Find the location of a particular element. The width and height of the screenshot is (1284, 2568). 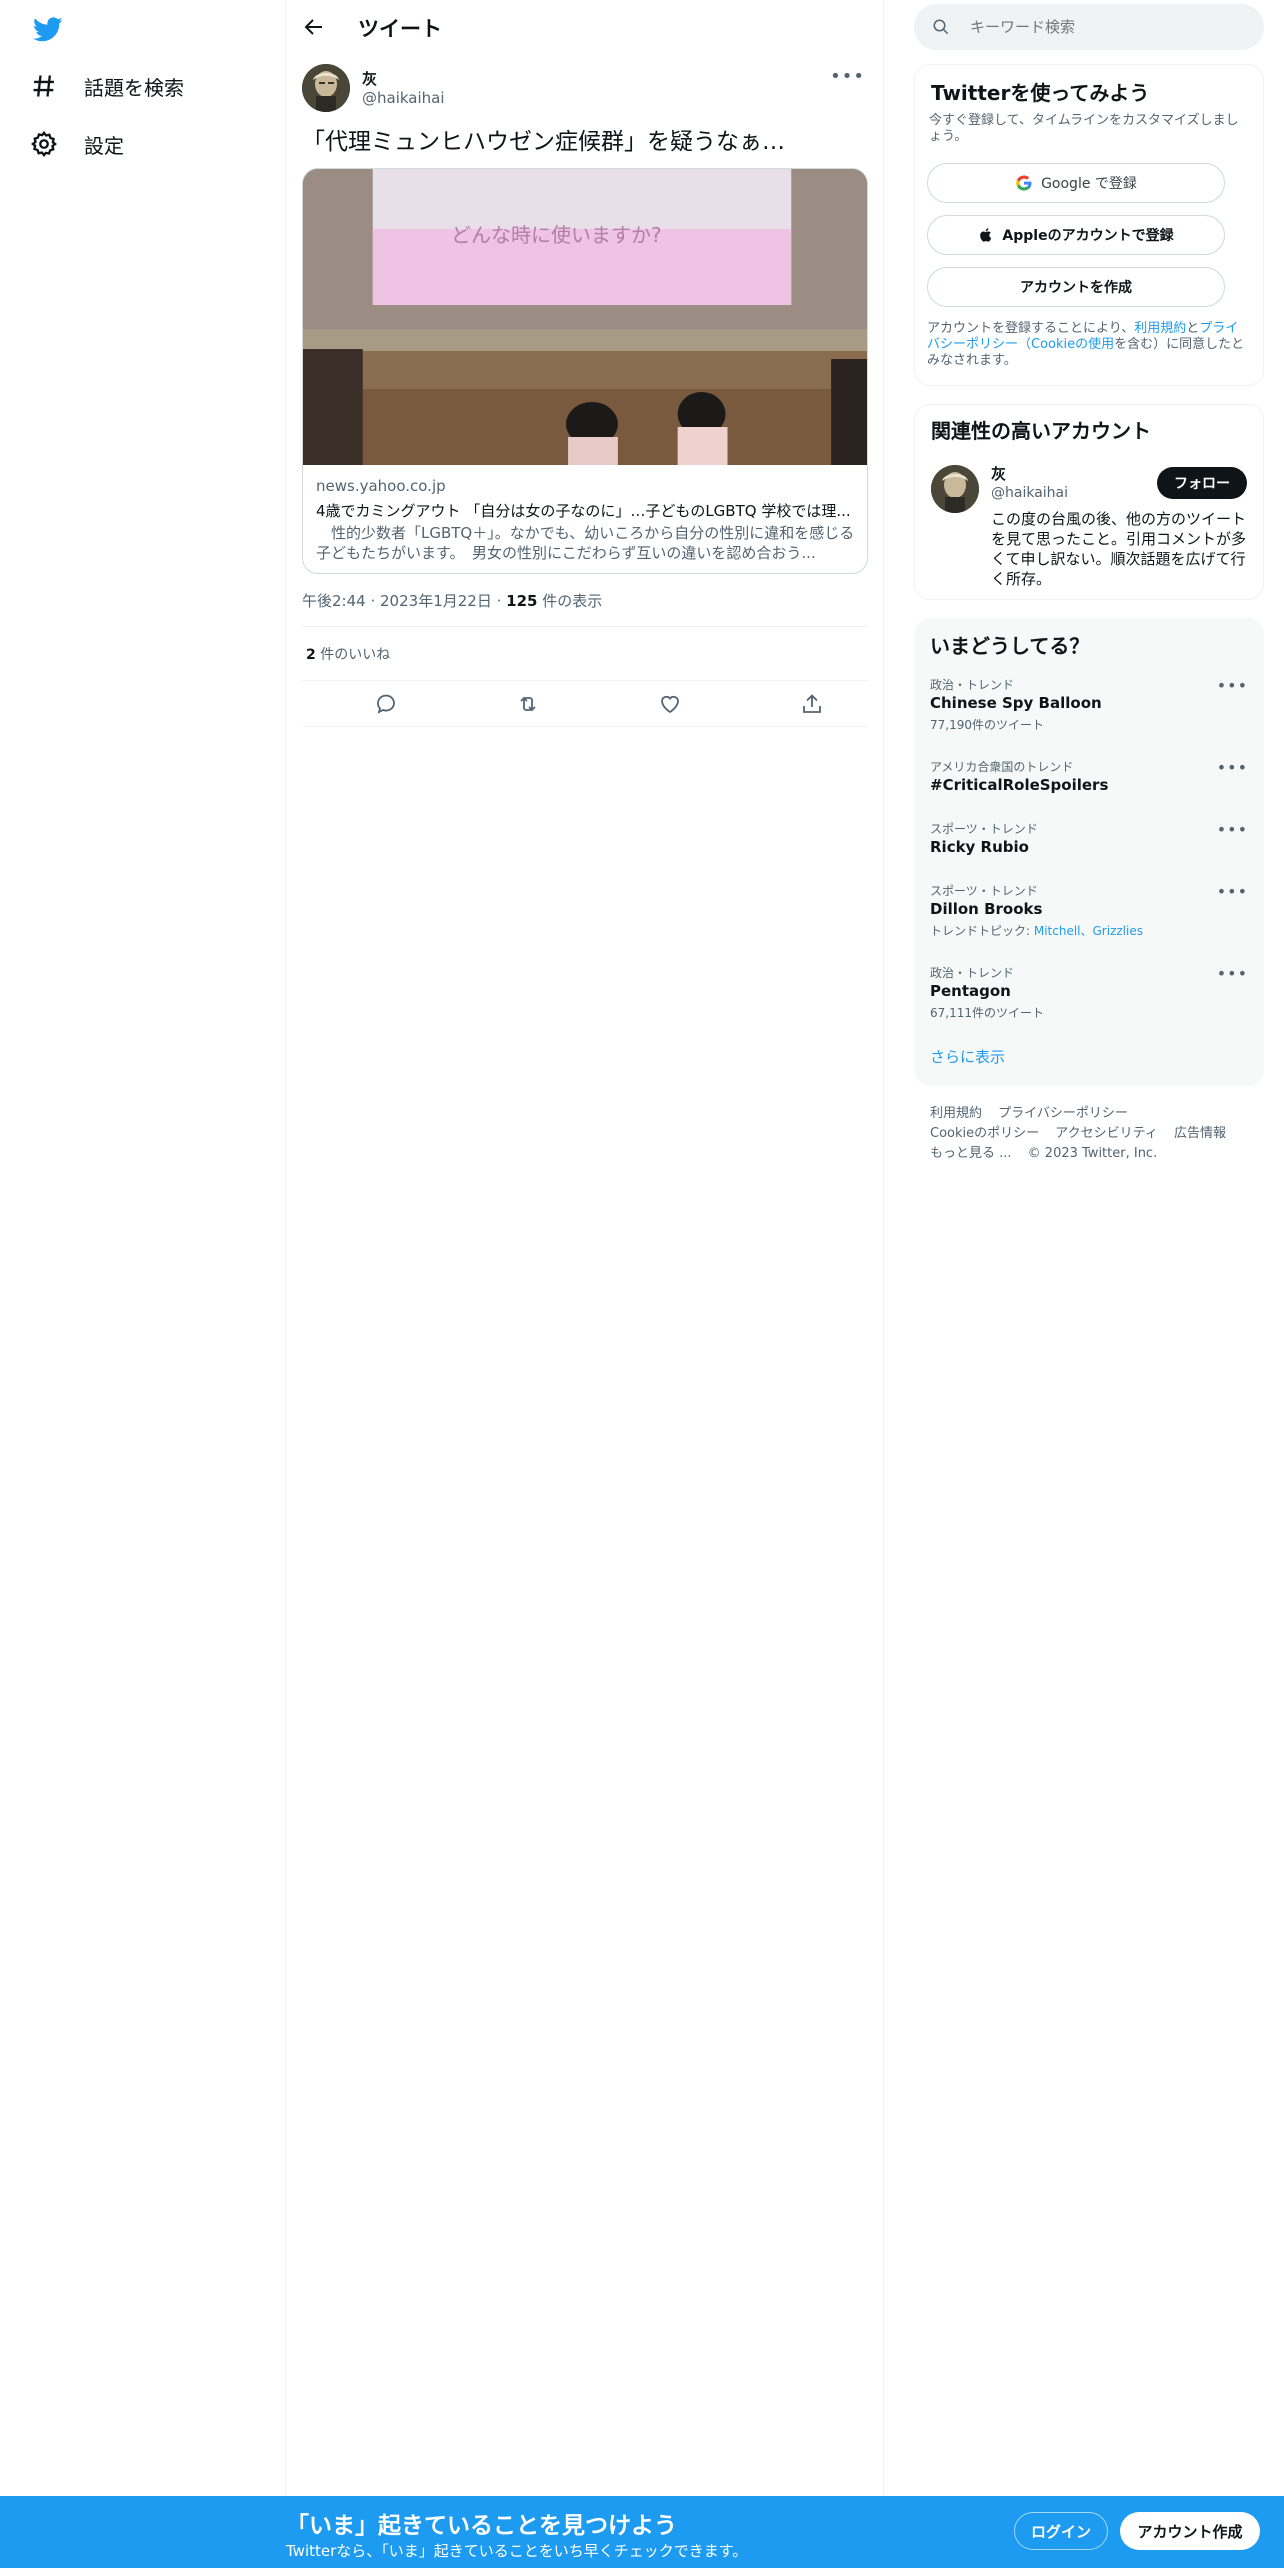

card-domain: news.yahoo.co.jp is located at coordinates (381, 486).